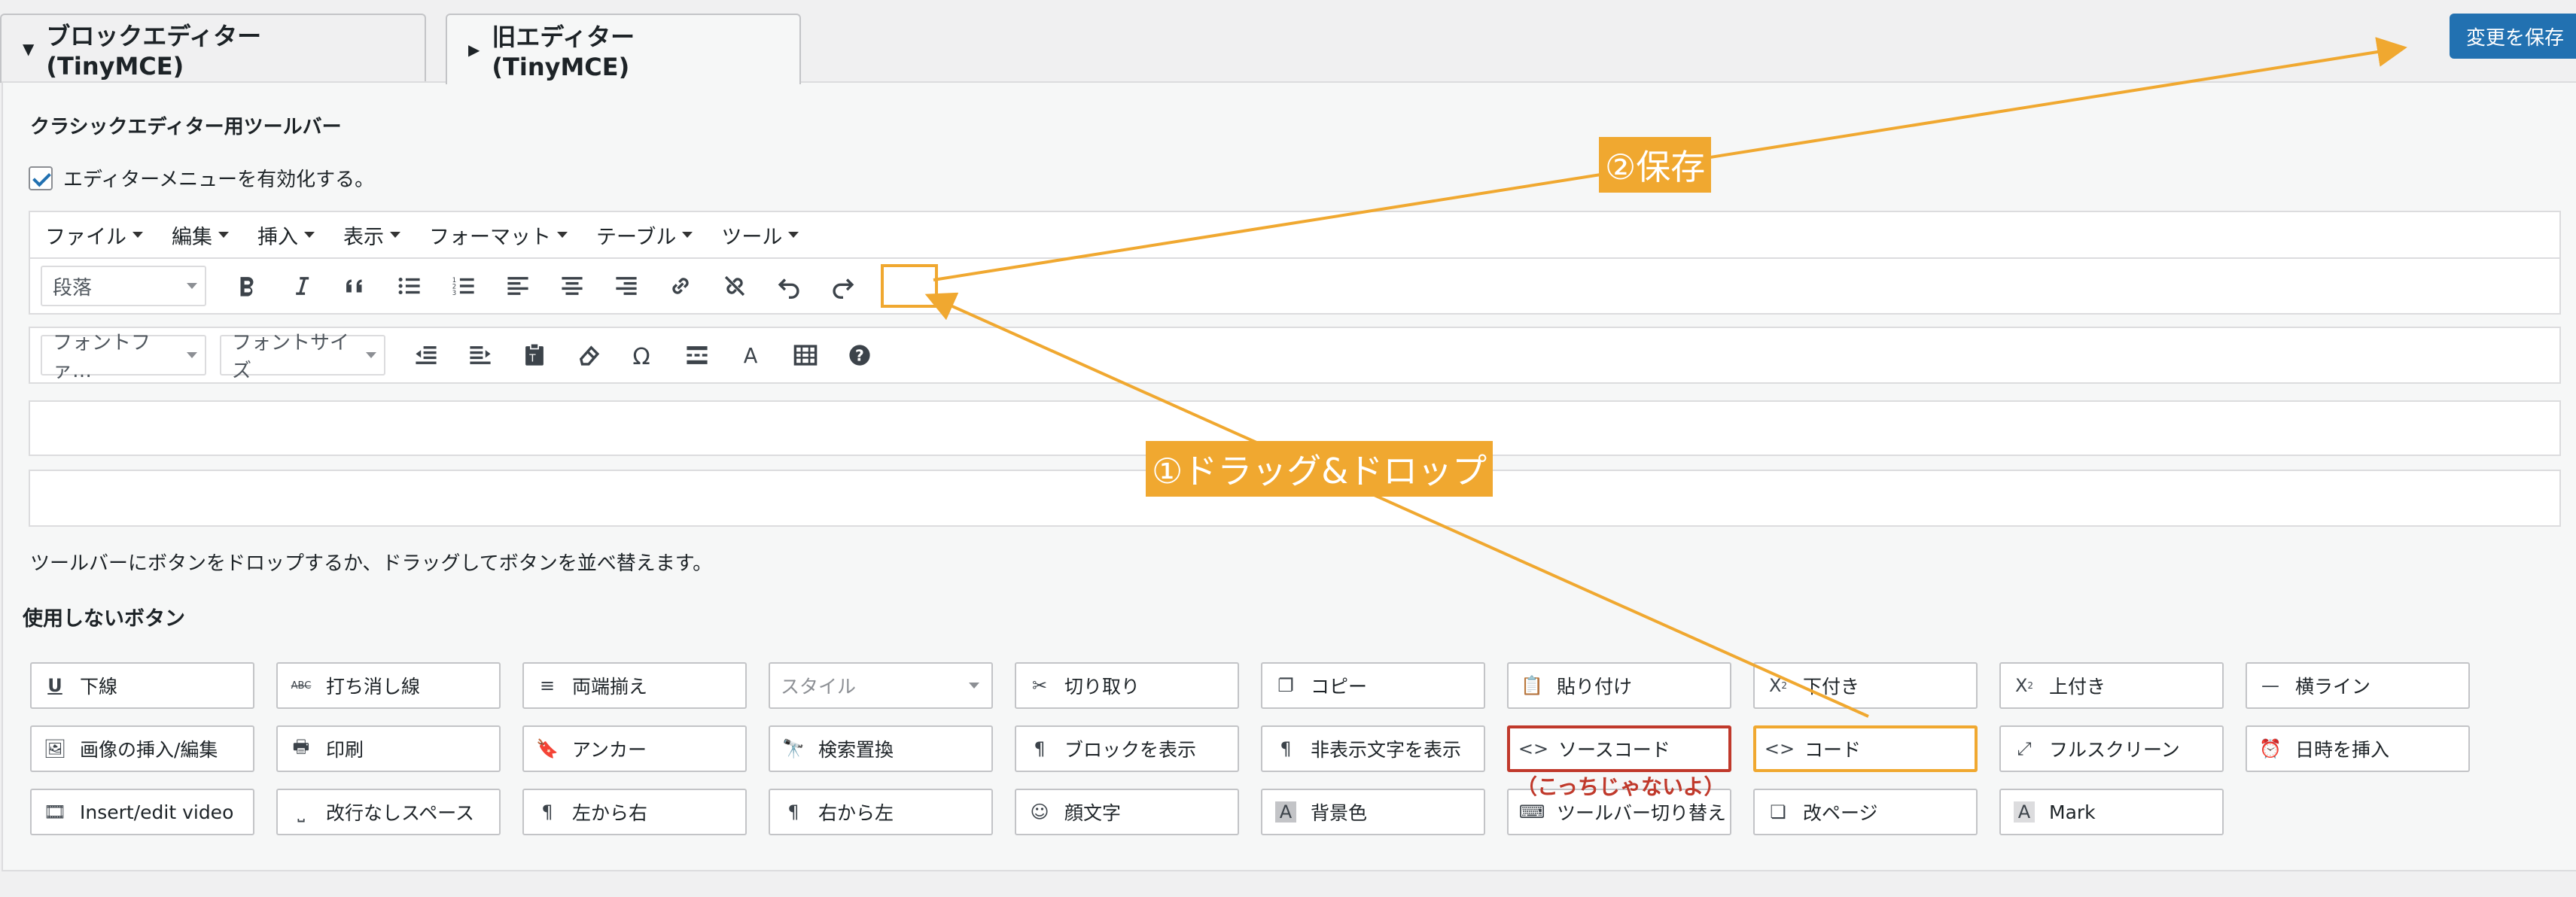  Describe the element at coordinates (301, 746) in the screenshot. I see `print-icon: 🖶` at that location.